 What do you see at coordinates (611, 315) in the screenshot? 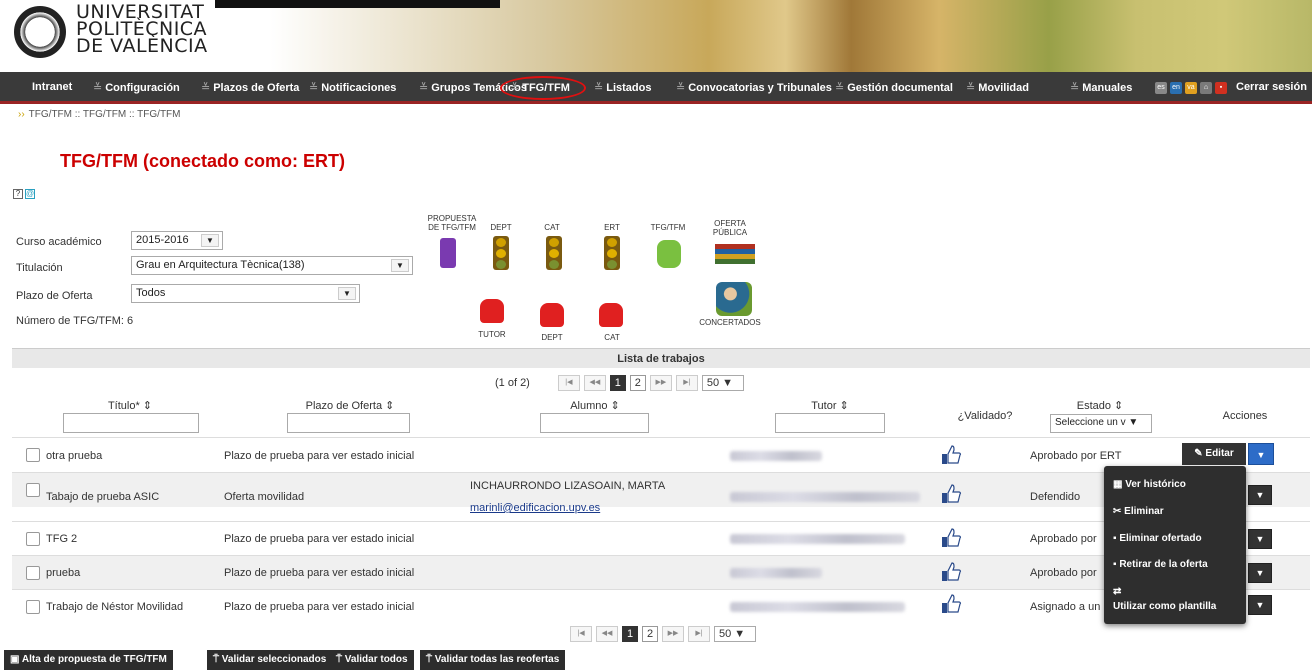
I see `devil-icon` at bounding box center [611, 315].